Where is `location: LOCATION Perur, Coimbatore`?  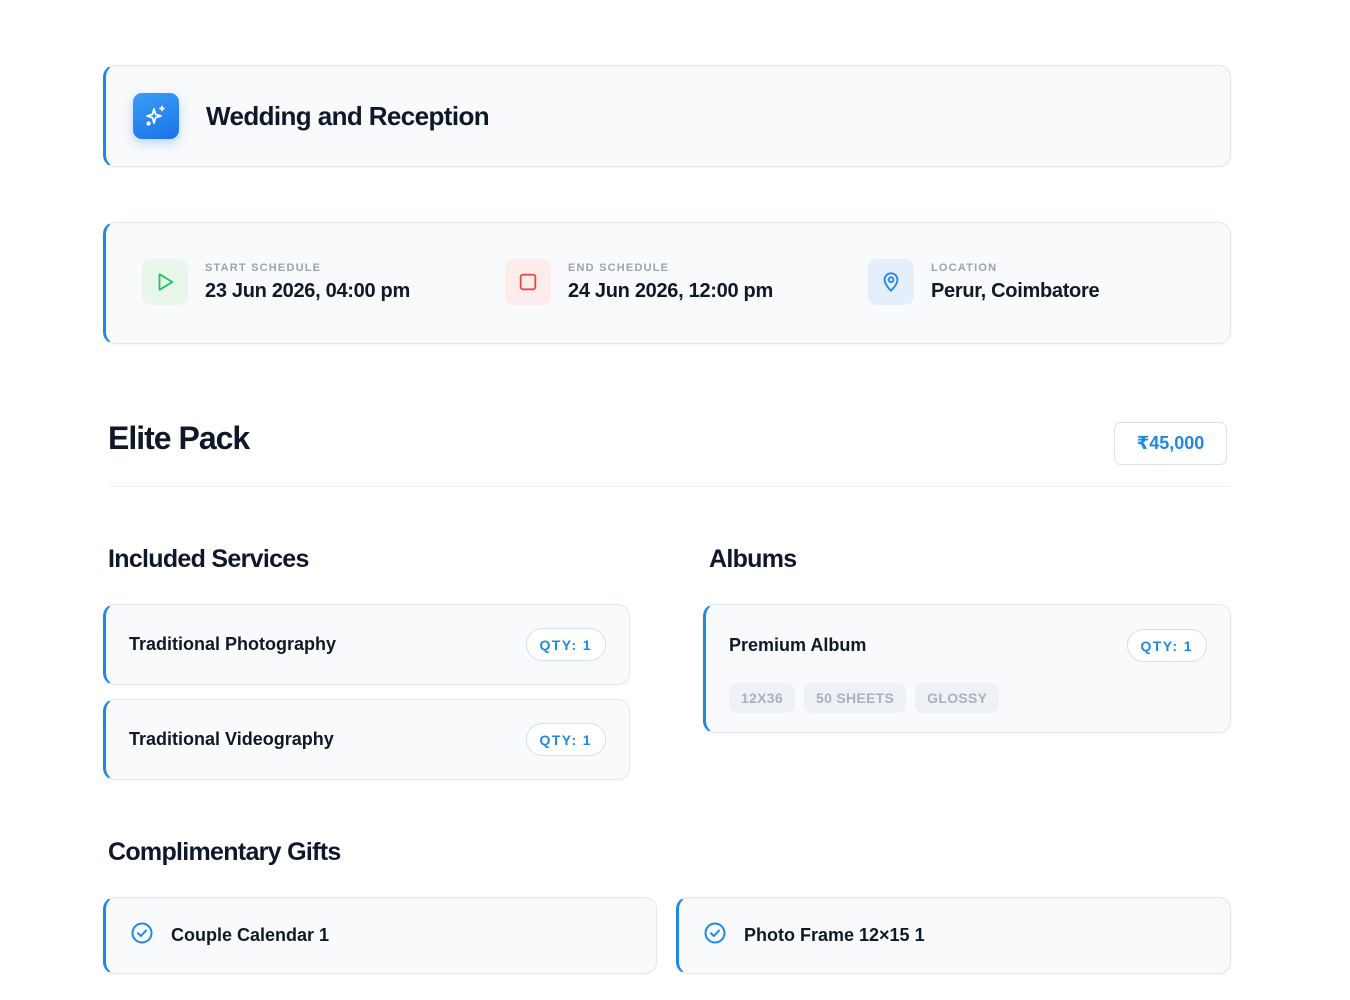
location: LOCATION Perur, Coimbatore is located at coordinates (984, 282).